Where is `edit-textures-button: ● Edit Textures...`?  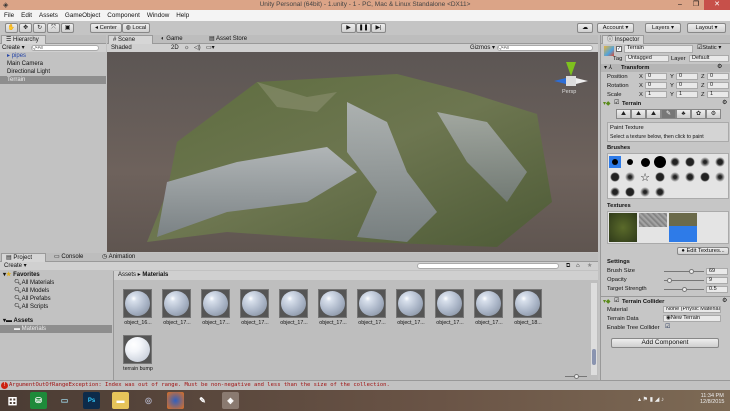 edit-textures-button: ● Edit Textures... is located at coordinates (703, 251).